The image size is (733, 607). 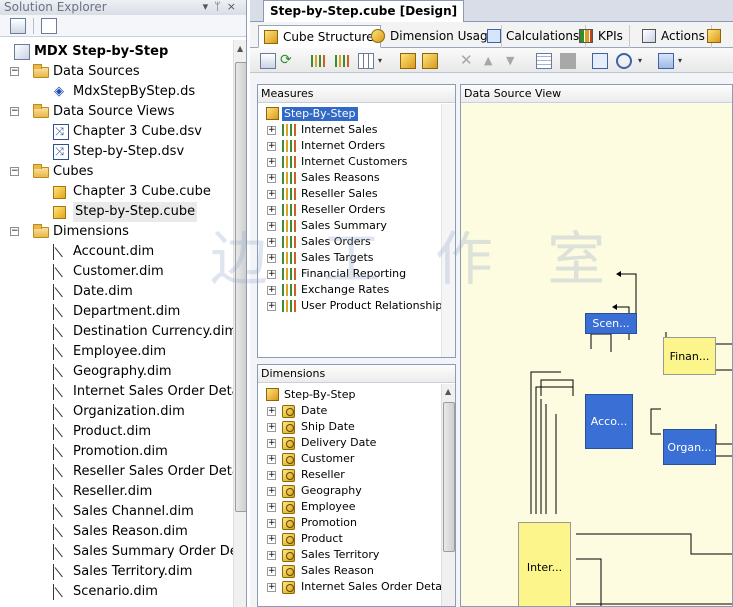 What do you see at coordinates (288, 61) in the screenshot?
I see `refresh-icon: ⟳` at bounding box center [288, 61].